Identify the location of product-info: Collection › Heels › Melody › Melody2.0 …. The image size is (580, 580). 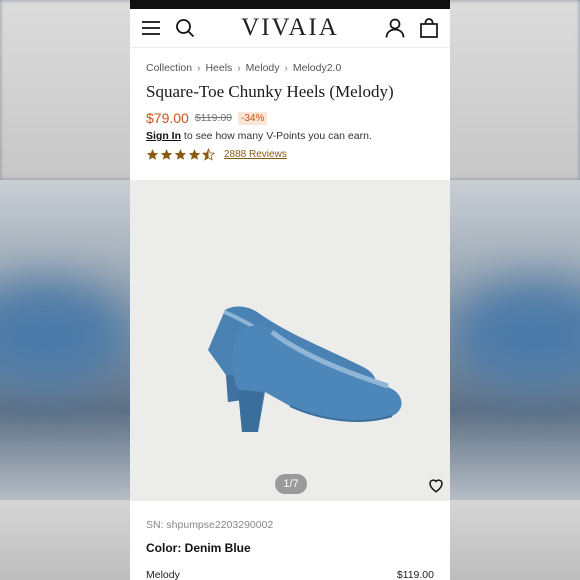
(290, 104).